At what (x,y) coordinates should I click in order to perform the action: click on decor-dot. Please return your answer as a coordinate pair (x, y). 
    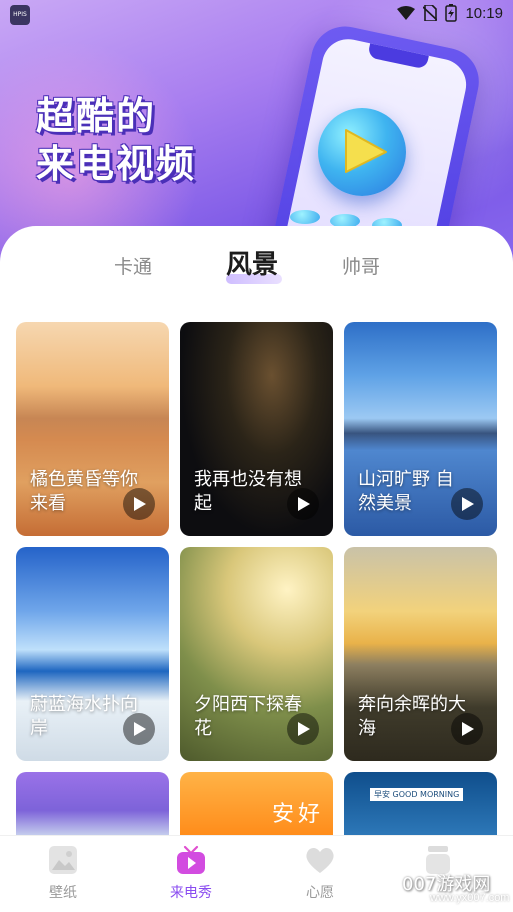
    Looking at the image, I should click on (305, 217).